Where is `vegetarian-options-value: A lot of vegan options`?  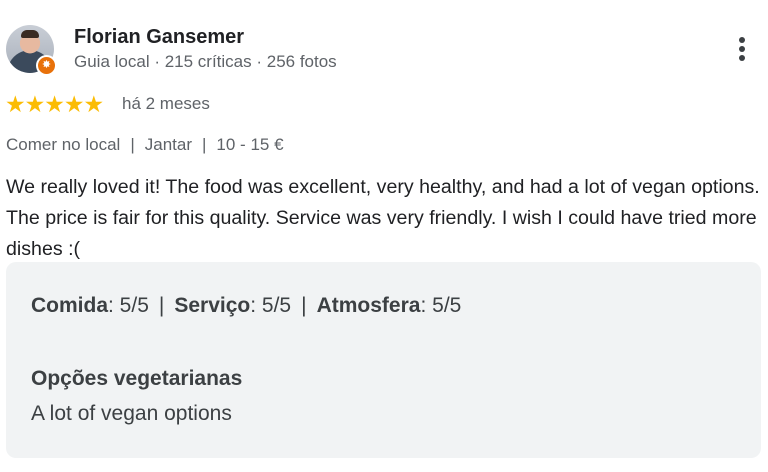
vegetarian-options-value: A lot of vegan options is located at coordinates (131, 413).